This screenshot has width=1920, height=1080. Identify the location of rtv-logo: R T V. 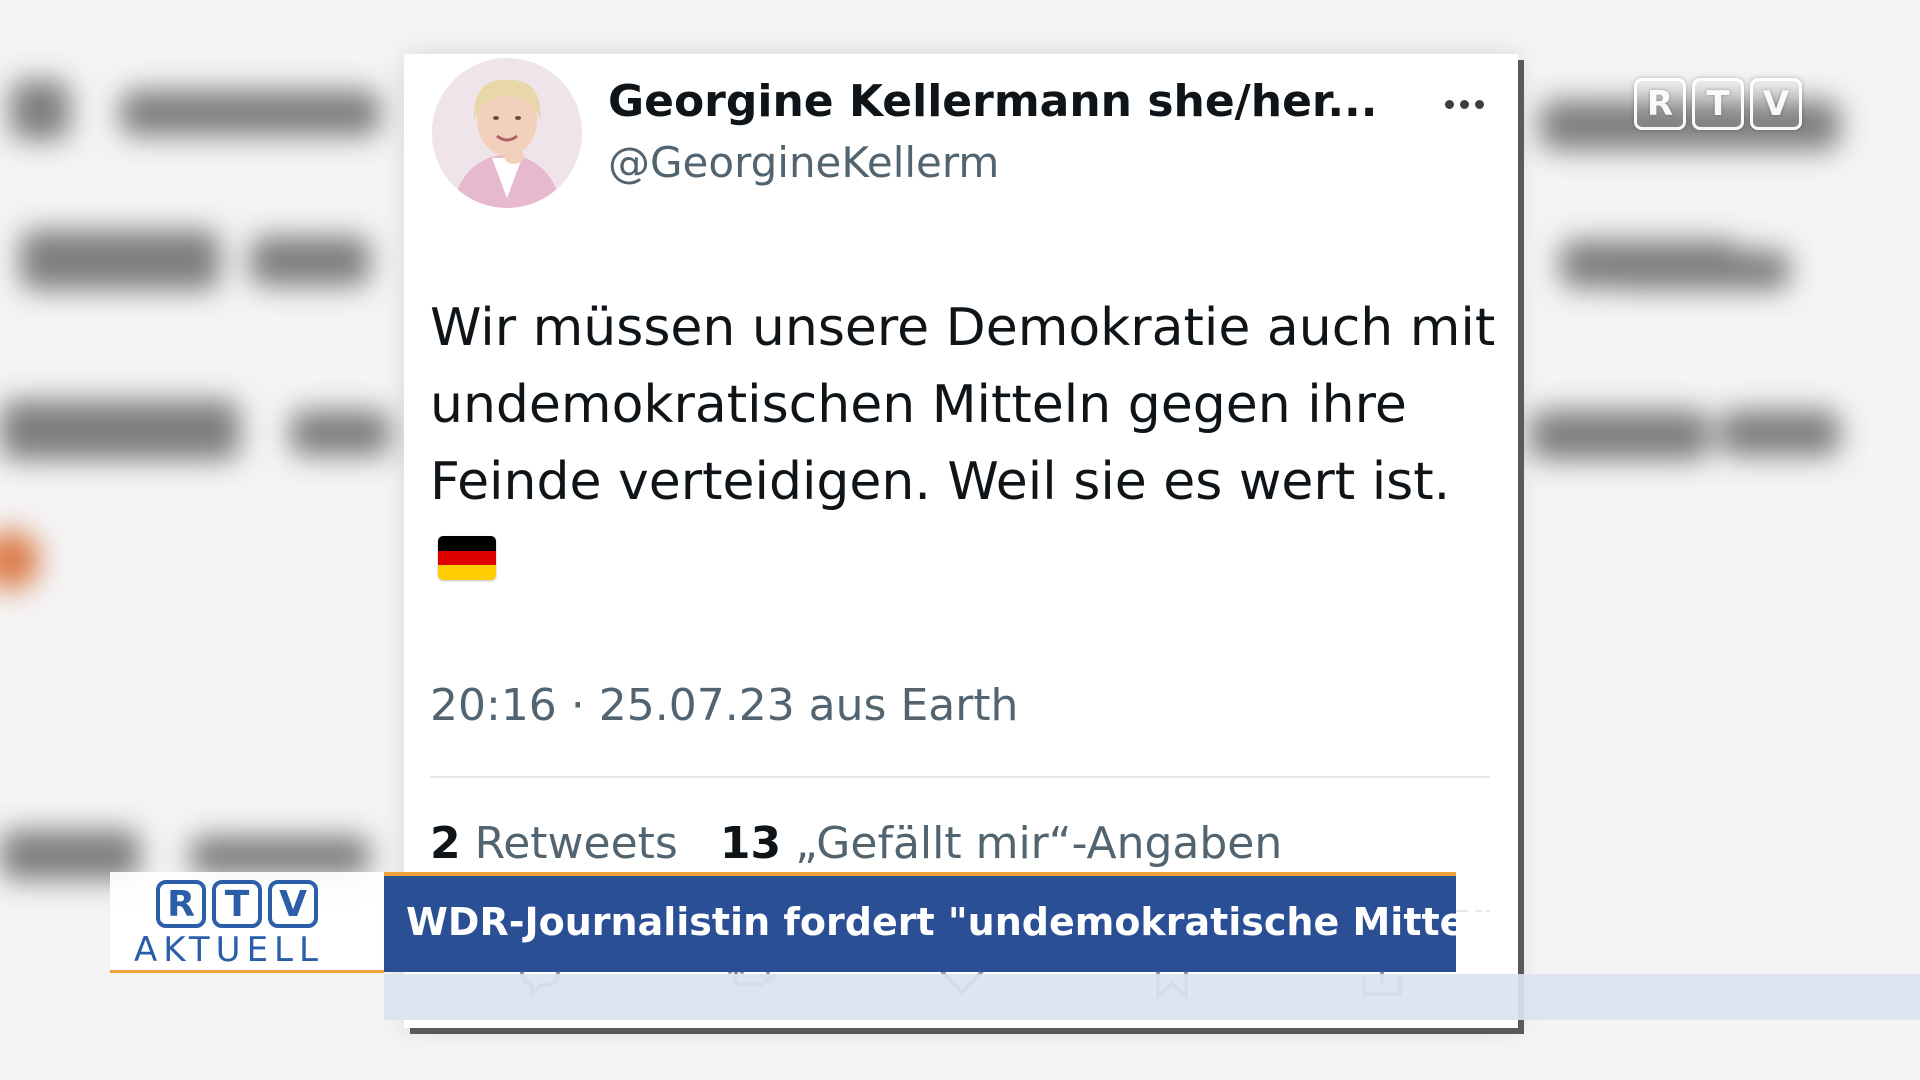
(237, 904).